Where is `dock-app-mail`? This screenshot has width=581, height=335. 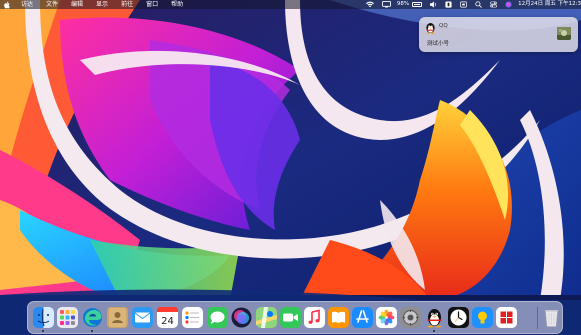 dock-app-mail is located at coordinates (142, 317).